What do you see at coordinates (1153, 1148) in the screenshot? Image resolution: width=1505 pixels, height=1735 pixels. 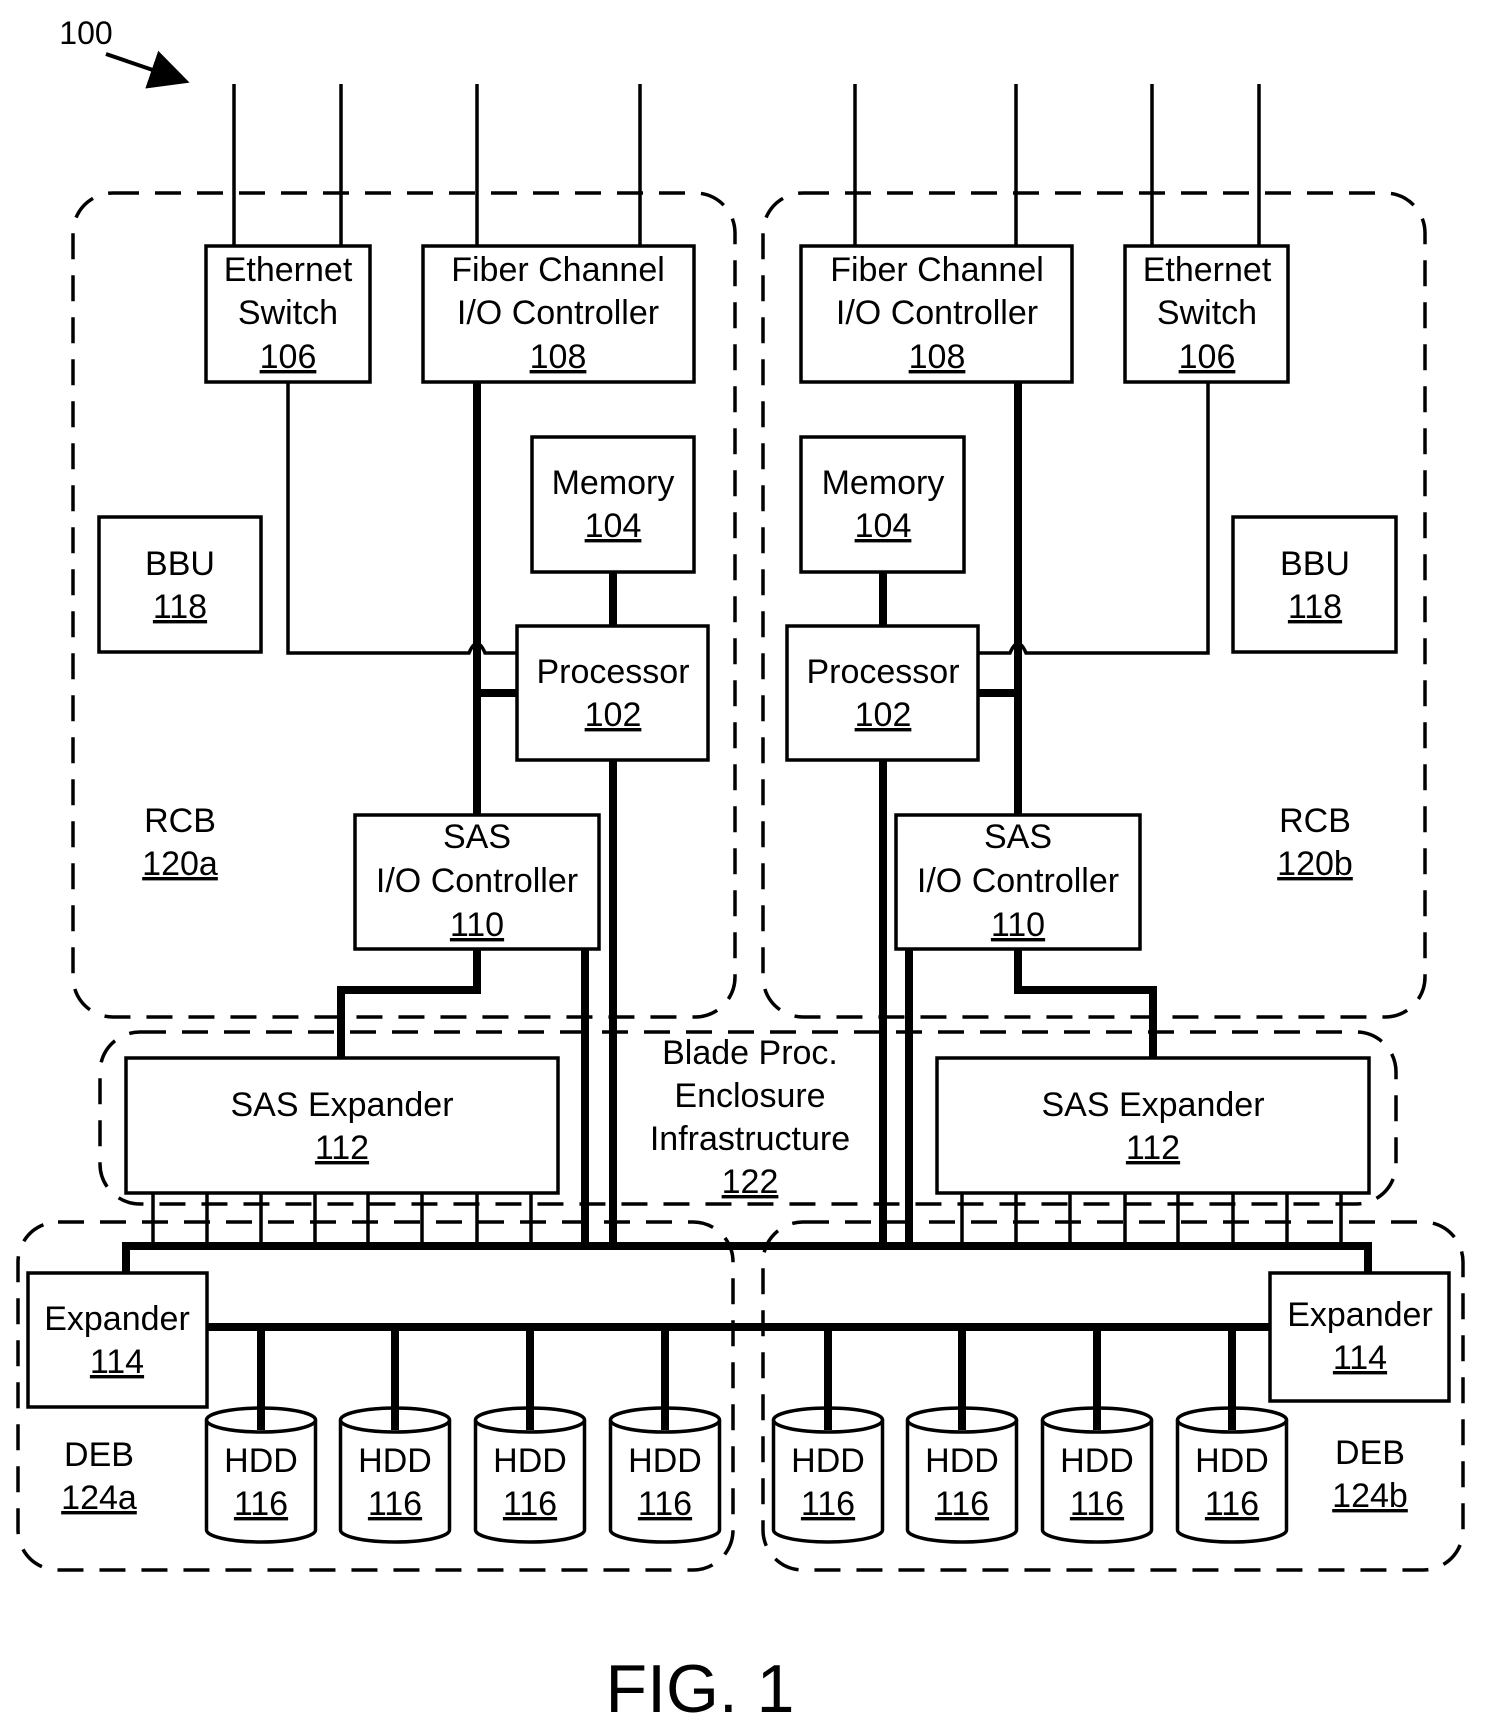 I see `svg-text: 112` at bounding box center [1153, 1148].